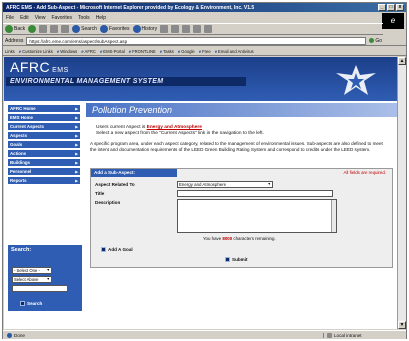  Describe the element at coordinates (239, 238) in the screenshot. I see `chars-remaining: You have 8000 characters remaining.` at that location.